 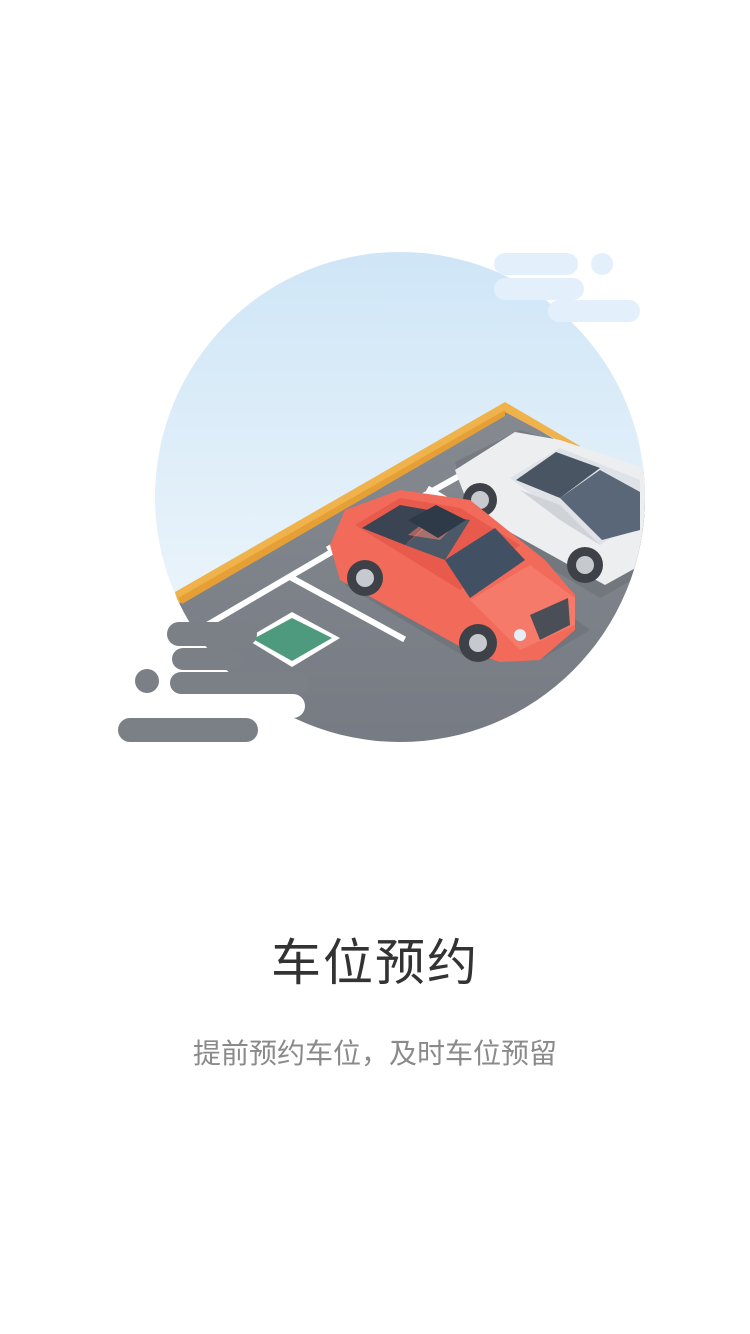 I want to click on page-title: 车位预约, so click(x=375, y=963).